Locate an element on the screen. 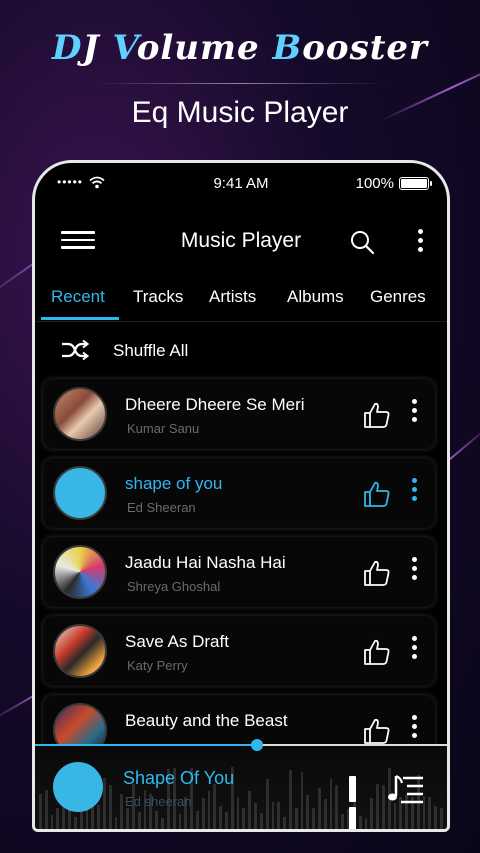  progress-knob is located at coordinates (257, 745).